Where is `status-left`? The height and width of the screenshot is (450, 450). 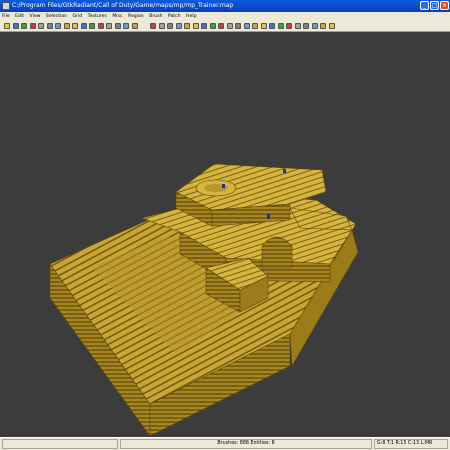
status-left is located at coordinates (60, 444).